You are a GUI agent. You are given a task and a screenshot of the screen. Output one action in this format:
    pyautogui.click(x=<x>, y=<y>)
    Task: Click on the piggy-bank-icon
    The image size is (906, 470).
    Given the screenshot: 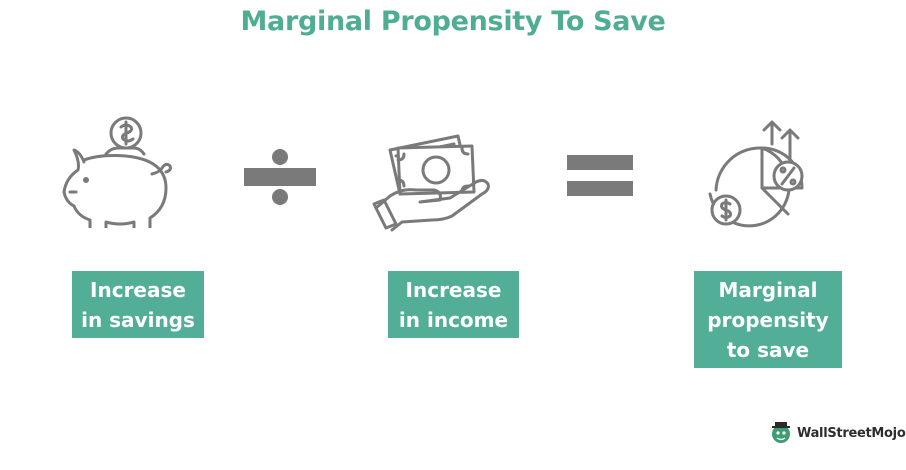 What is the action you would take?
    pyautogui.click(x=117, y=172)
    